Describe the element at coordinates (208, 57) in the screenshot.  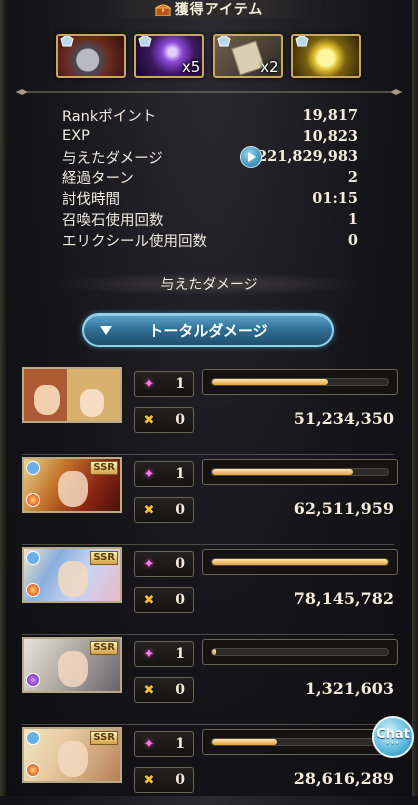
I see `items-row: x5 x2` at that location.